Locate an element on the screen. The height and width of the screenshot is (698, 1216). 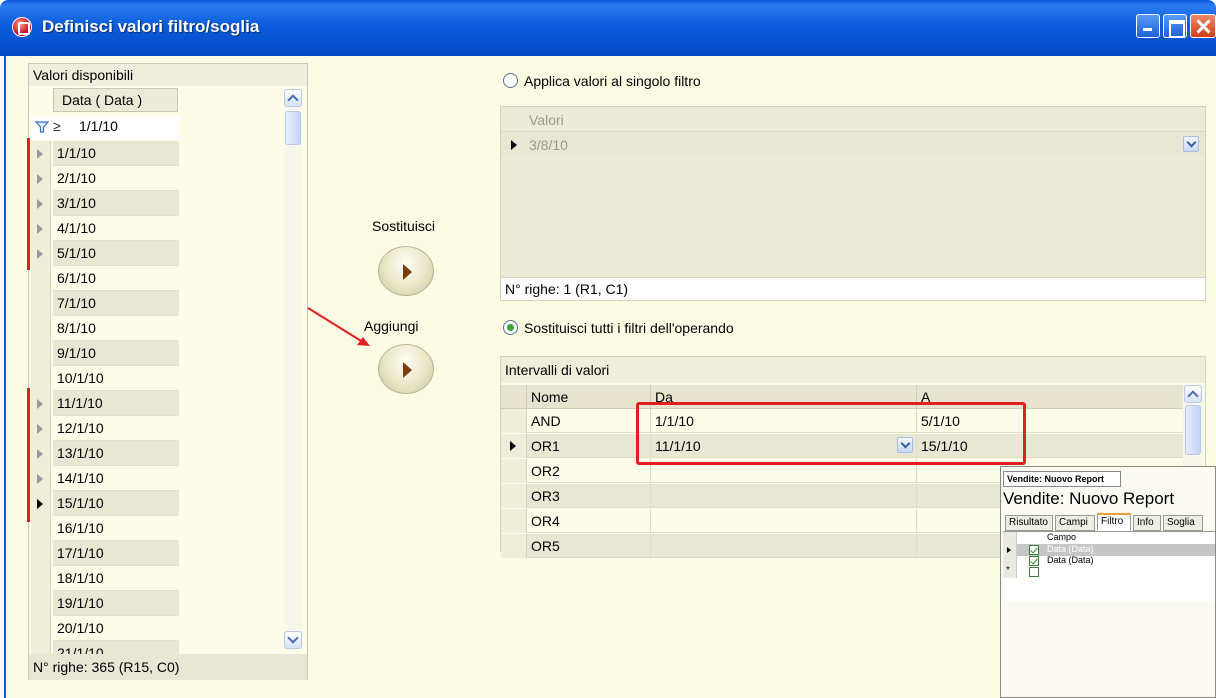
close-button is located at coordinates (1203, 26).